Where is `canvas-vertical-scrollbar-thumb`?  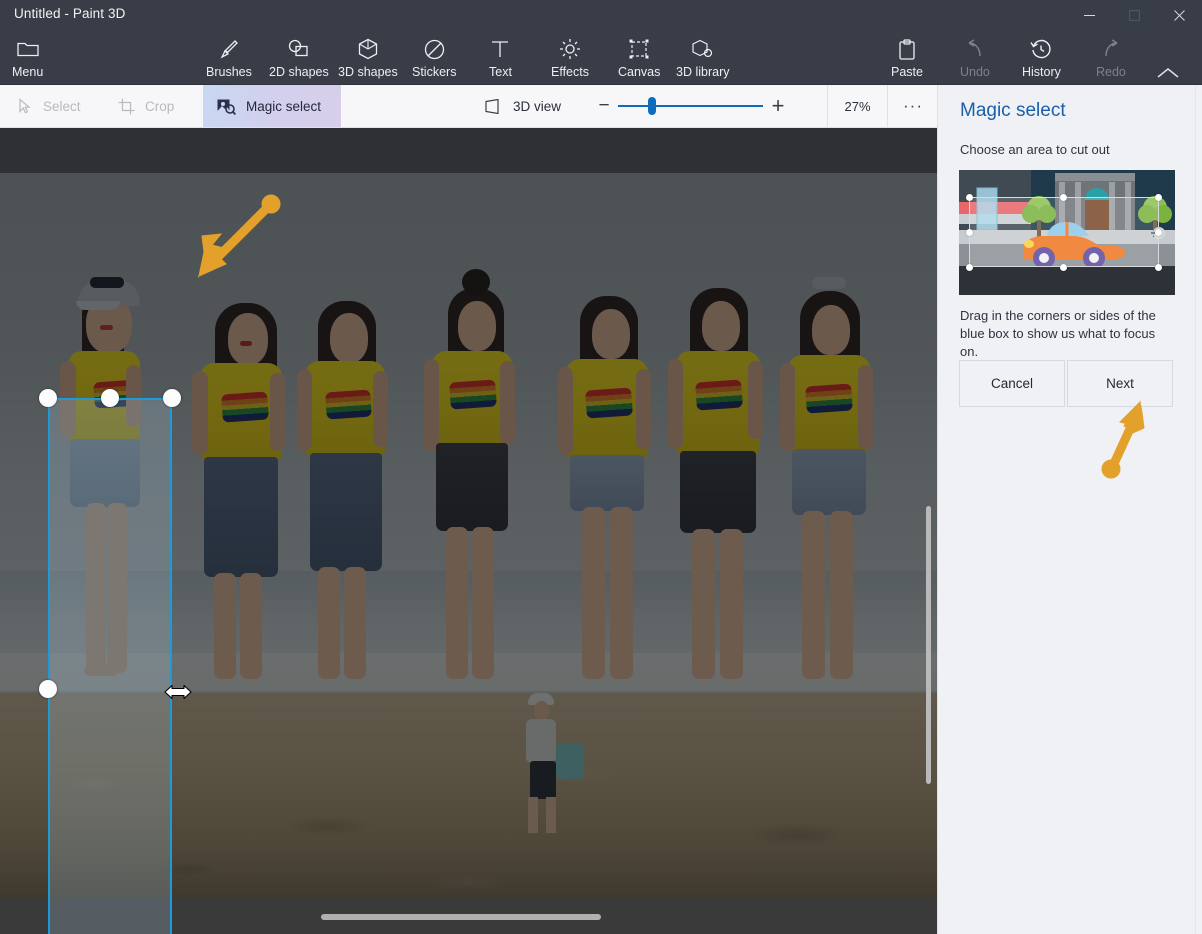
canvas-vertical-scrollbar-thumb is located at coordinates (928, 645).